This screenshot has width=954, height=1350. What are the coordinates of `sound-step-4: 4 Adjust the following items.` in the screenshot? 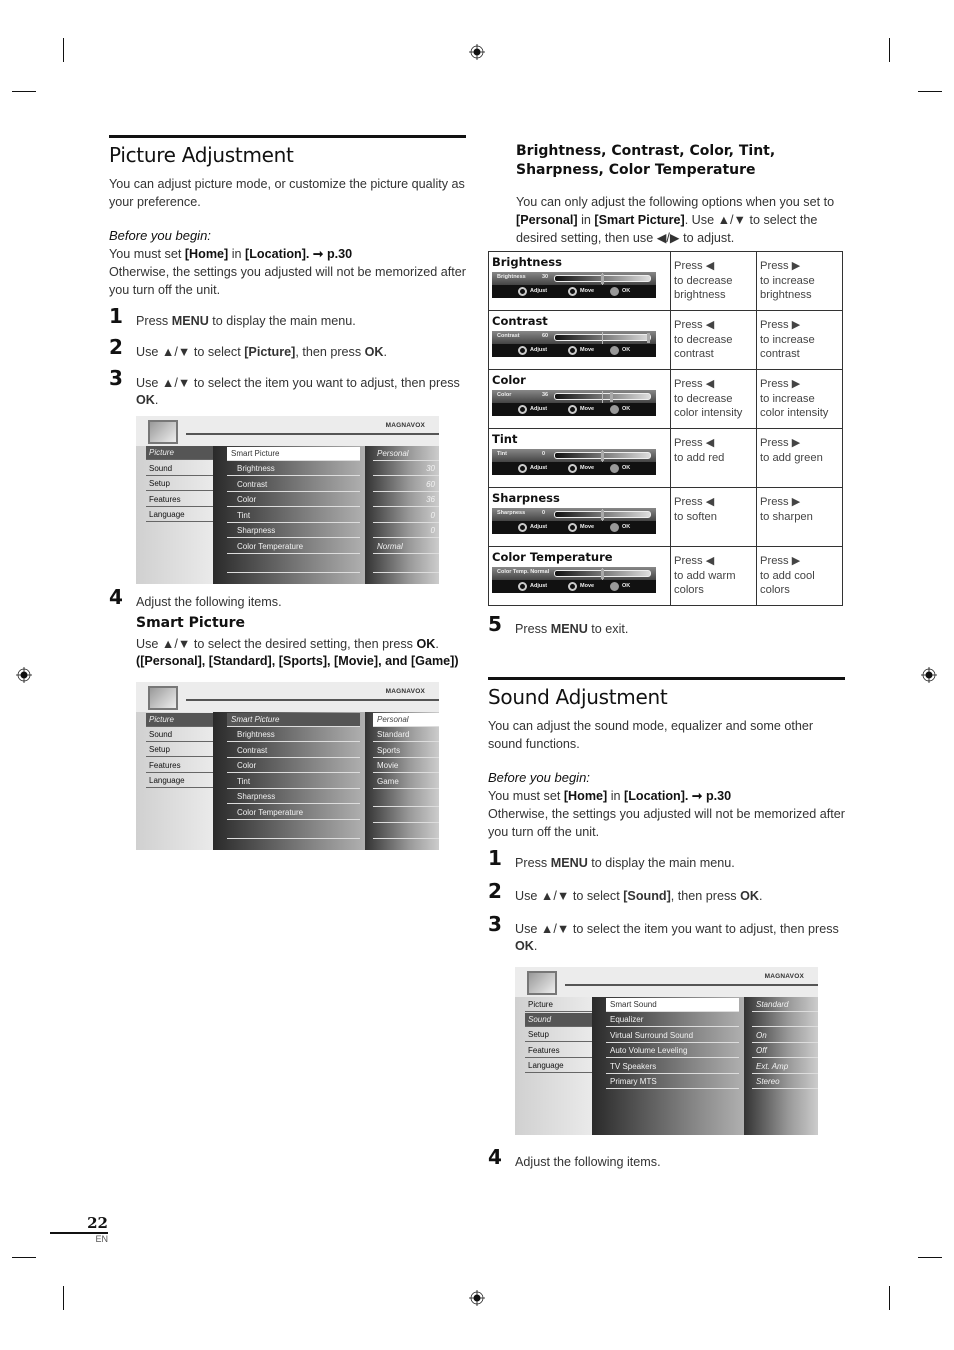 It's located at (666, 1159).